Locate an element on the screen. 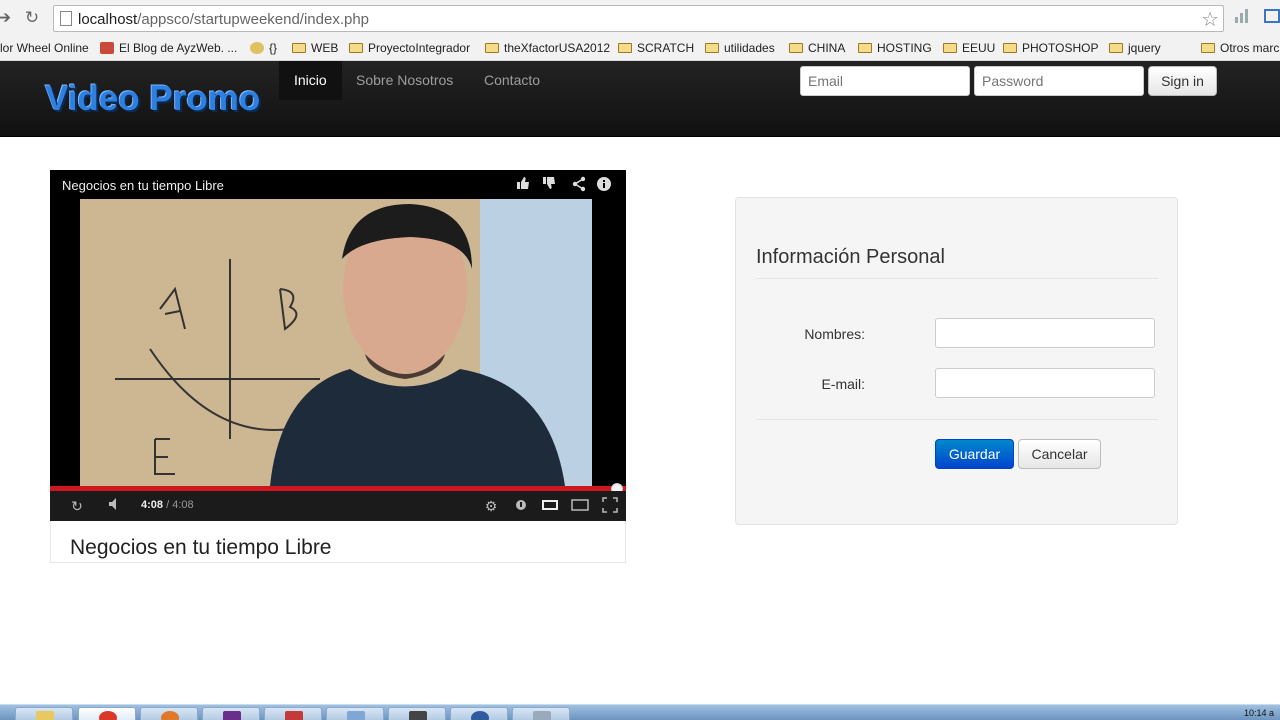 The image size is (1280, 720). guardar-button: Guardar is located at coordinates (974, 454).